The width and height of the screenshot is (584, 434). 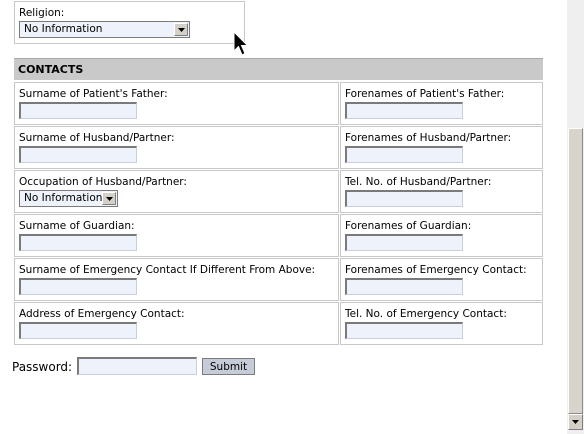 What do you see at coordinates (97, 138) in the screenshot?
I see `partner-surname-label: Surname of Husband/Partner:` at bounding box center [97, 138].